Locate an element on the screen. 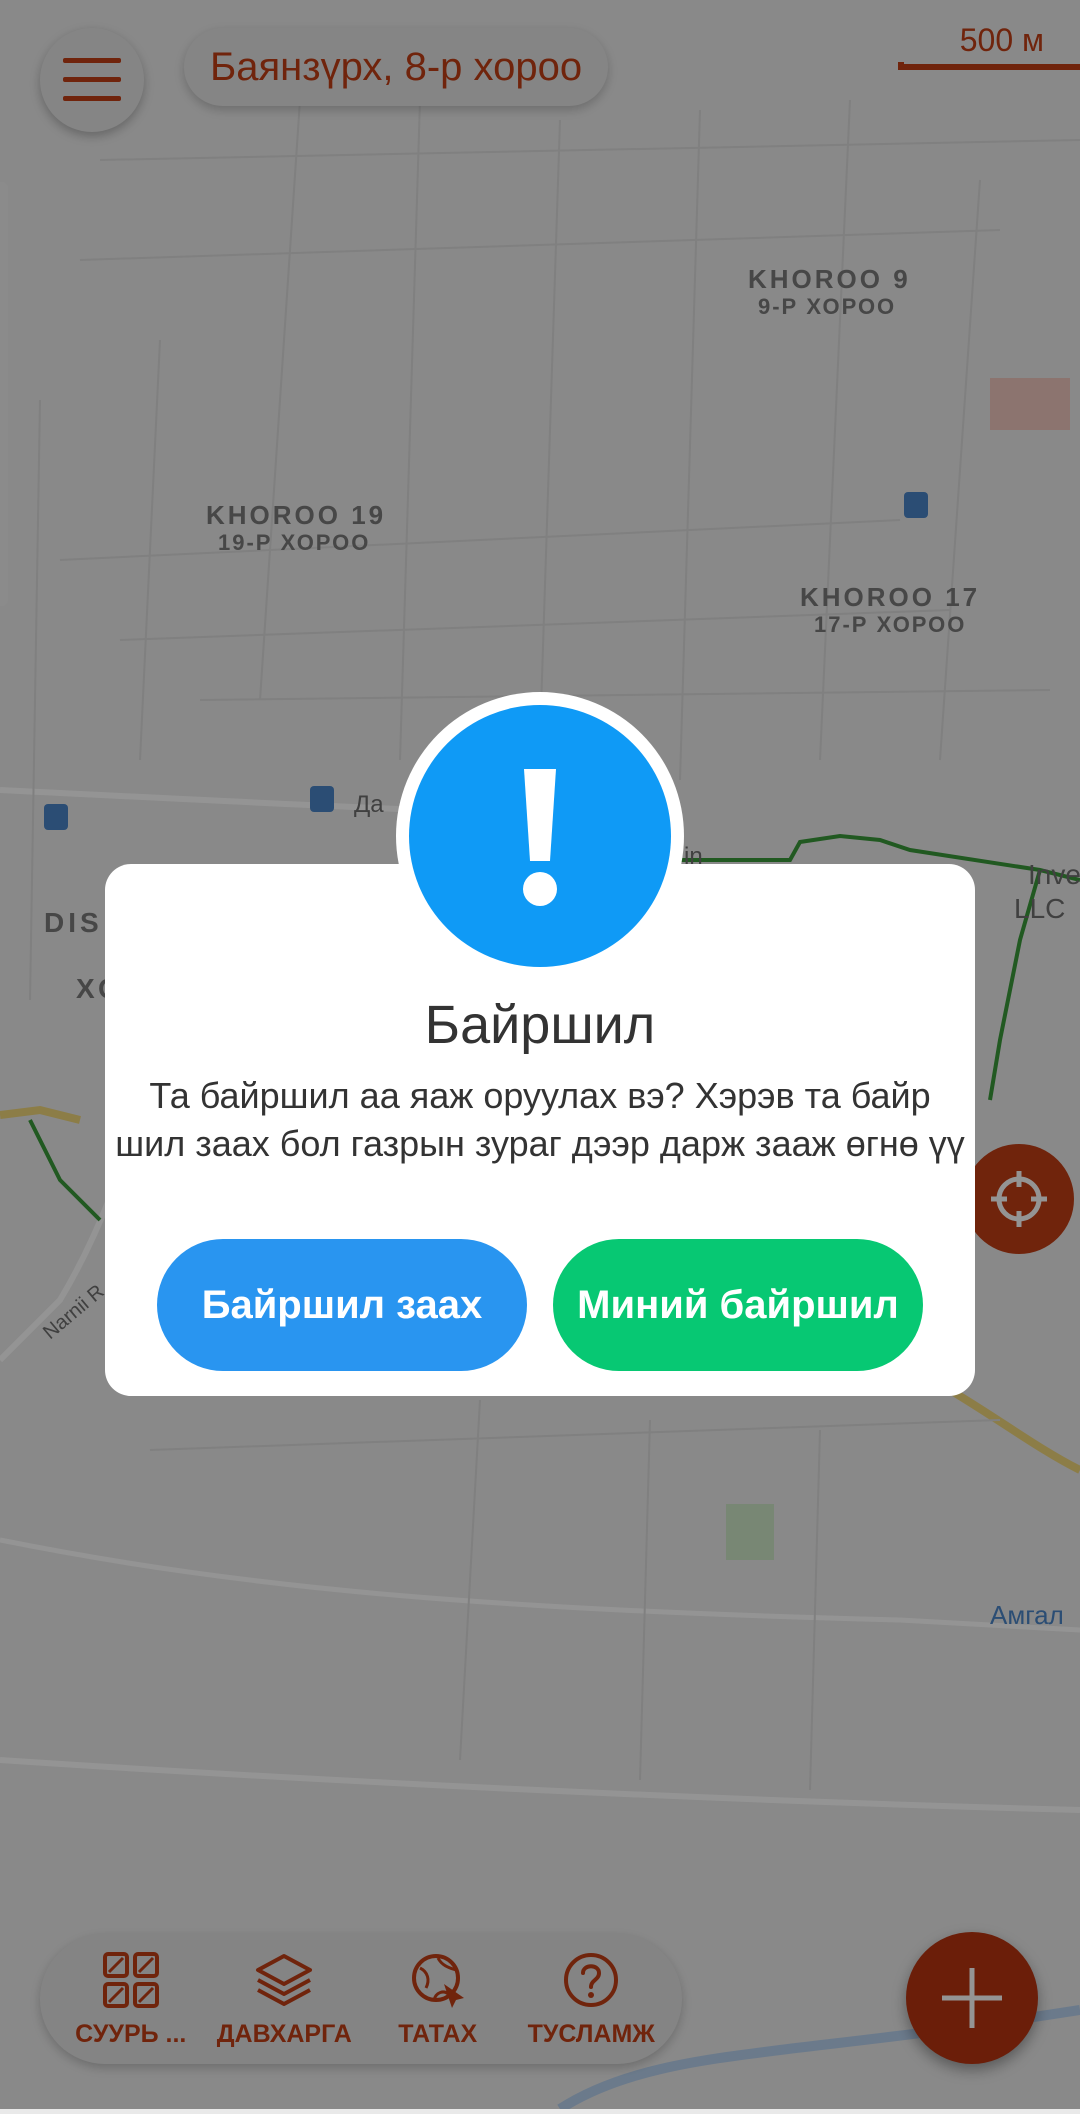 The width and height of the screenshot is (1080, 2114). map-label: Амгал is located at coordinates (1027, 1615).